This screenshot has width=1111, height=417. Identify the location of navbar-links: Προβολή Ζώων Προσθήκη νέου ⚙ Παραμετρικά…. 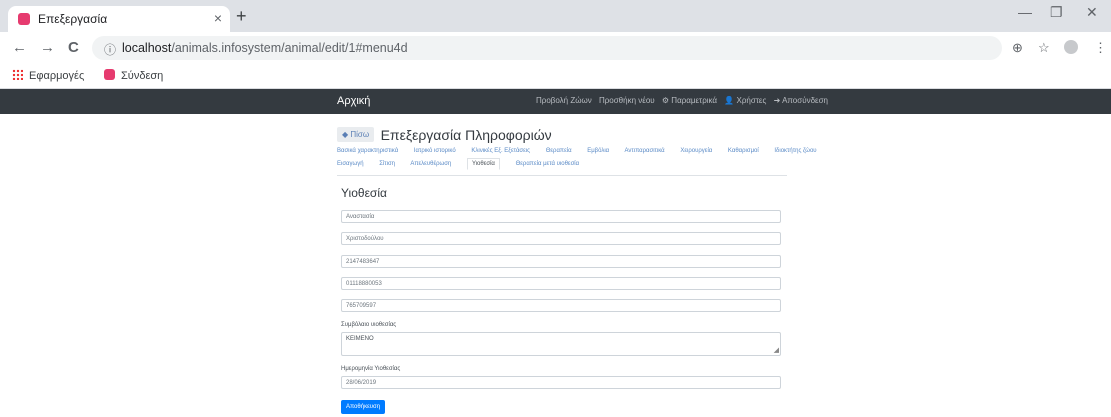
(684, 100).